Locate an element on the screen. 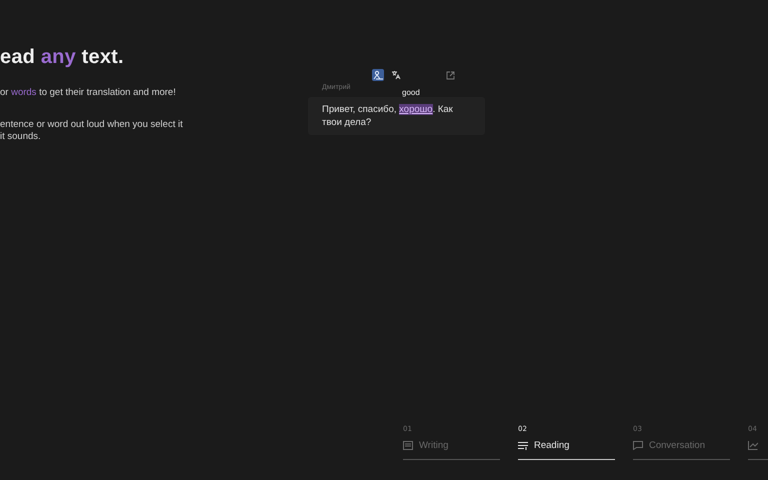 Image resolution: width=768 pixels, height=480 pixels. reader-icon is located at coordinates (378, 75).